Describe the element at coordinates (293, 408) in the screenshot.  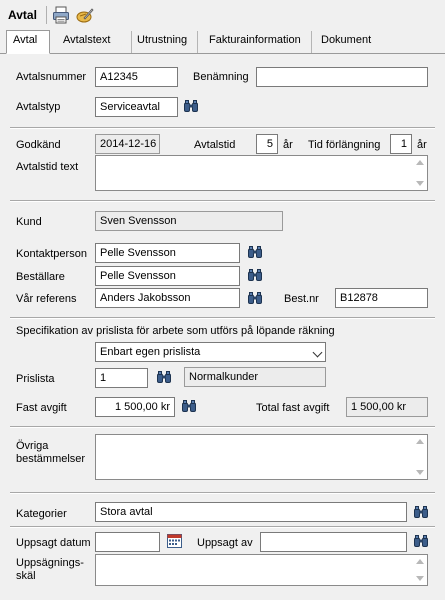
I see `total-fast-avgift-label: Total fast avgift` at that location.